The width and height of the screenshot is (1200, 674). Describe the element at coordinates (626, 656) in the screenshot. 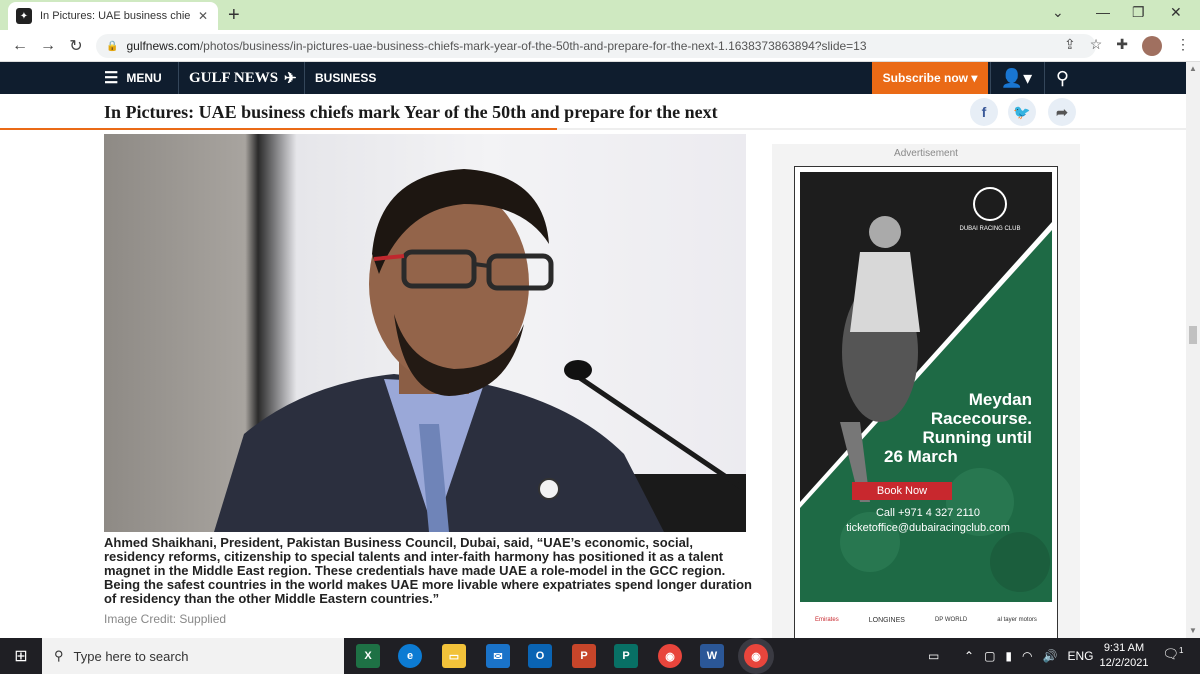

I see `publisher-icon: P` at that location.